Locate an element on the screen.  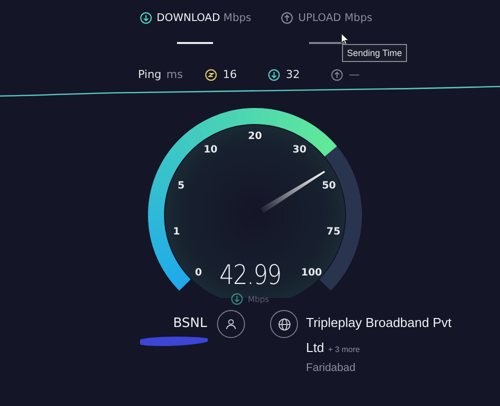
gauge-tick-label: 10 is located at coordinates (211, 150).